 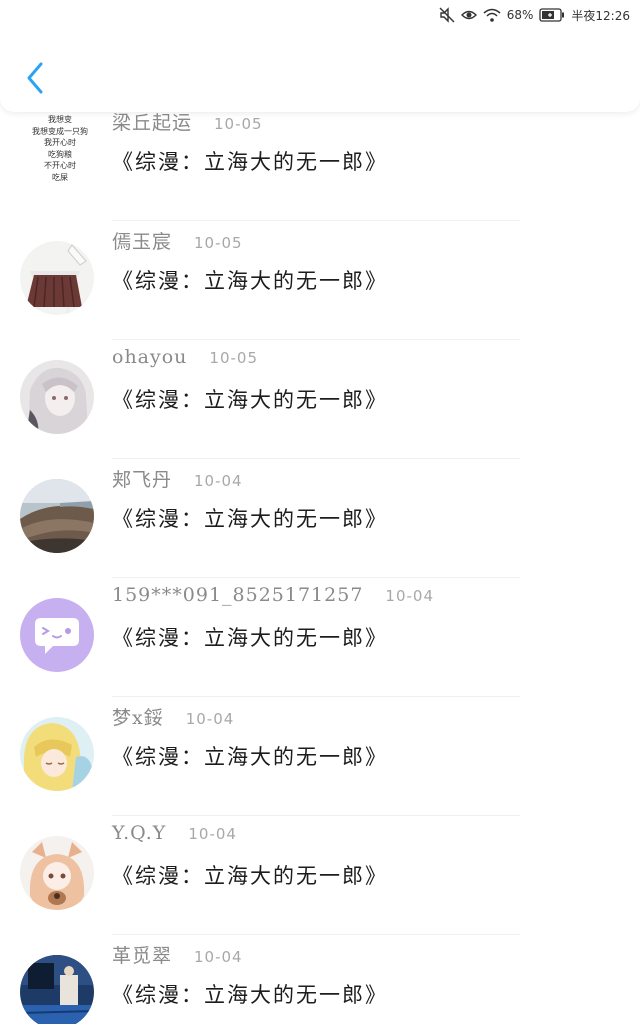 What do you see at coordinates (142, 954) in the screenshot?
I see `username: 革觅翠` at bounding box center [142, 954].